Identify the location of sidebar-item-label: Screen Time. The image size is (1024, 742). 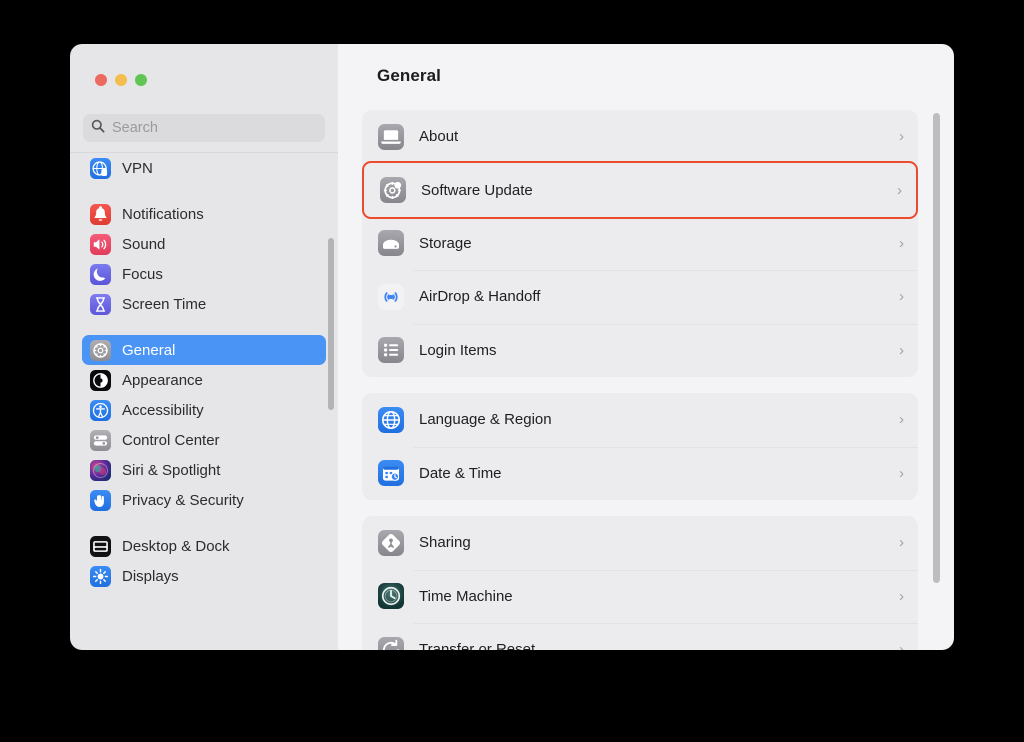
(164, 304).